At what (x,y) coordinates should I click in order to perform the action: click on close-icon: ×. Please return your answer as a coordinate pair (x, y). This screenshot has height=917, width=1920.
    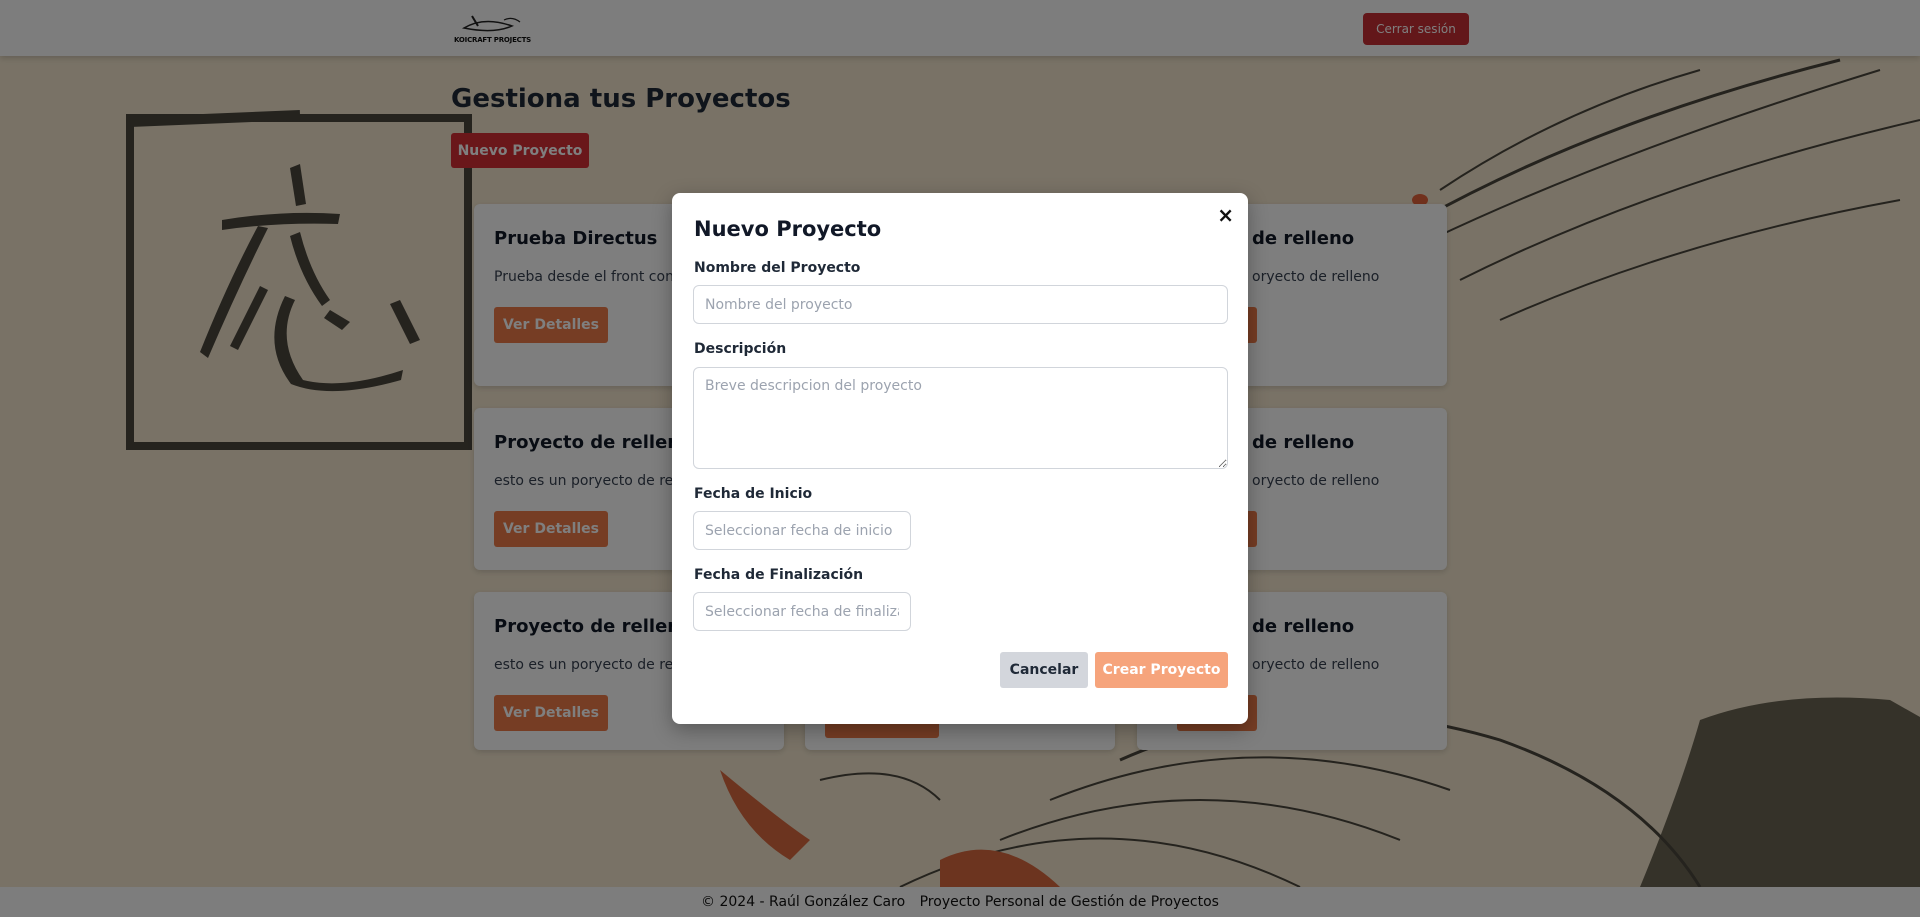
    Looking at the image, I should click on (1225, 215).